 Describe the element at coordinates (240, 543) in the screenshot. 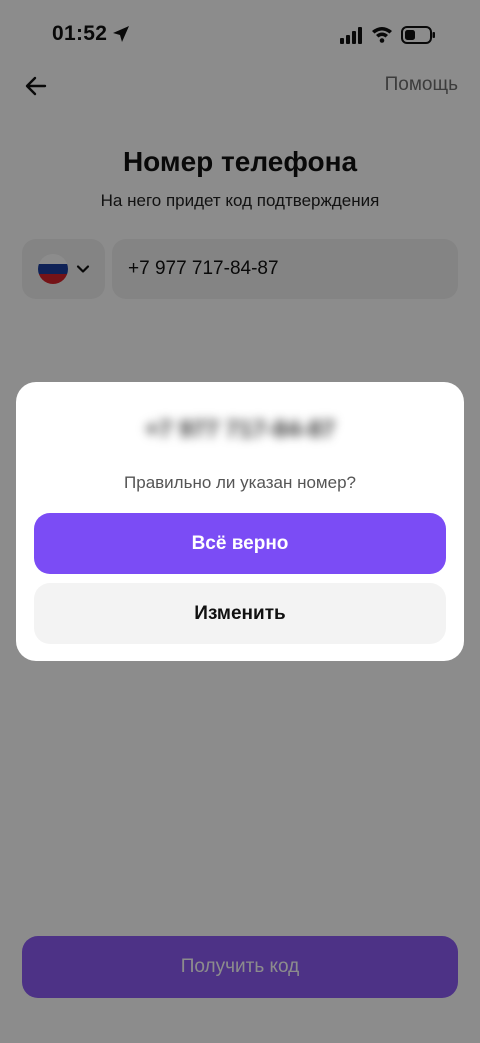

I see `confirm-button: Всё верно` at that location.